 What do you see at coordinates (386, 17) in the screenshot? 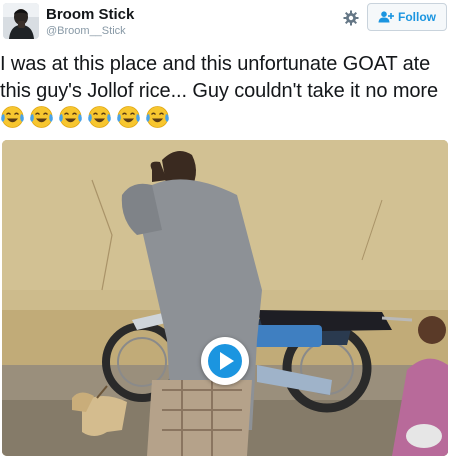
I see `add-user-icon` at bounding box center [386, 17].